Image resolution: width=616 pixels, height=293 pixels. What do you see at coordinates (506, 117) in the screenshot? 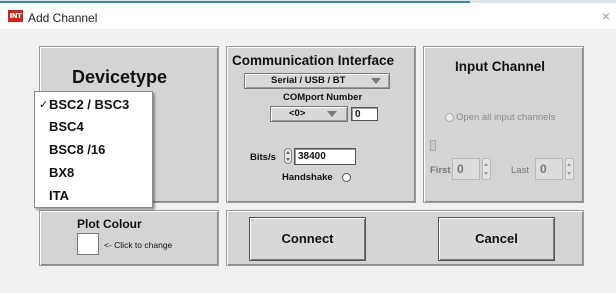
I see `open-all-label: Open all input channels` at bounding box center [506, 117].